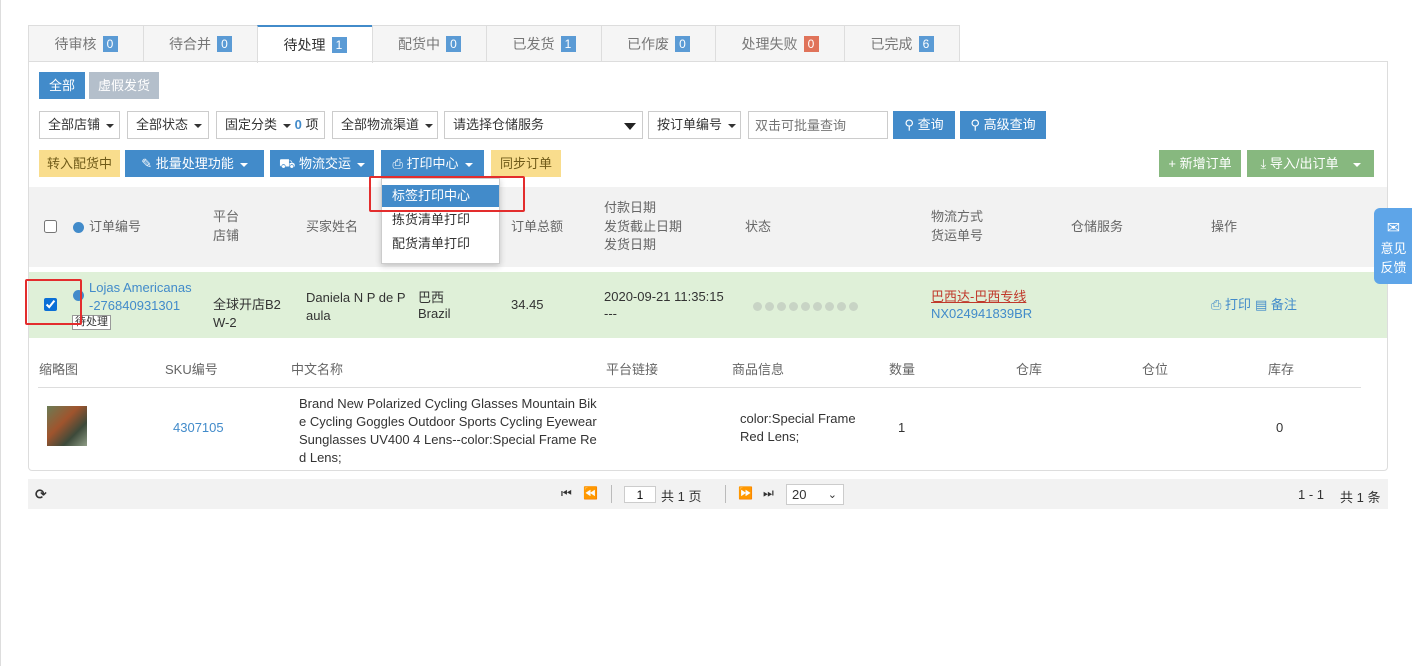 This screenshot has height=666, width=1412. I want to click on new-order-button: + 新增订单, so click(1200, 163).